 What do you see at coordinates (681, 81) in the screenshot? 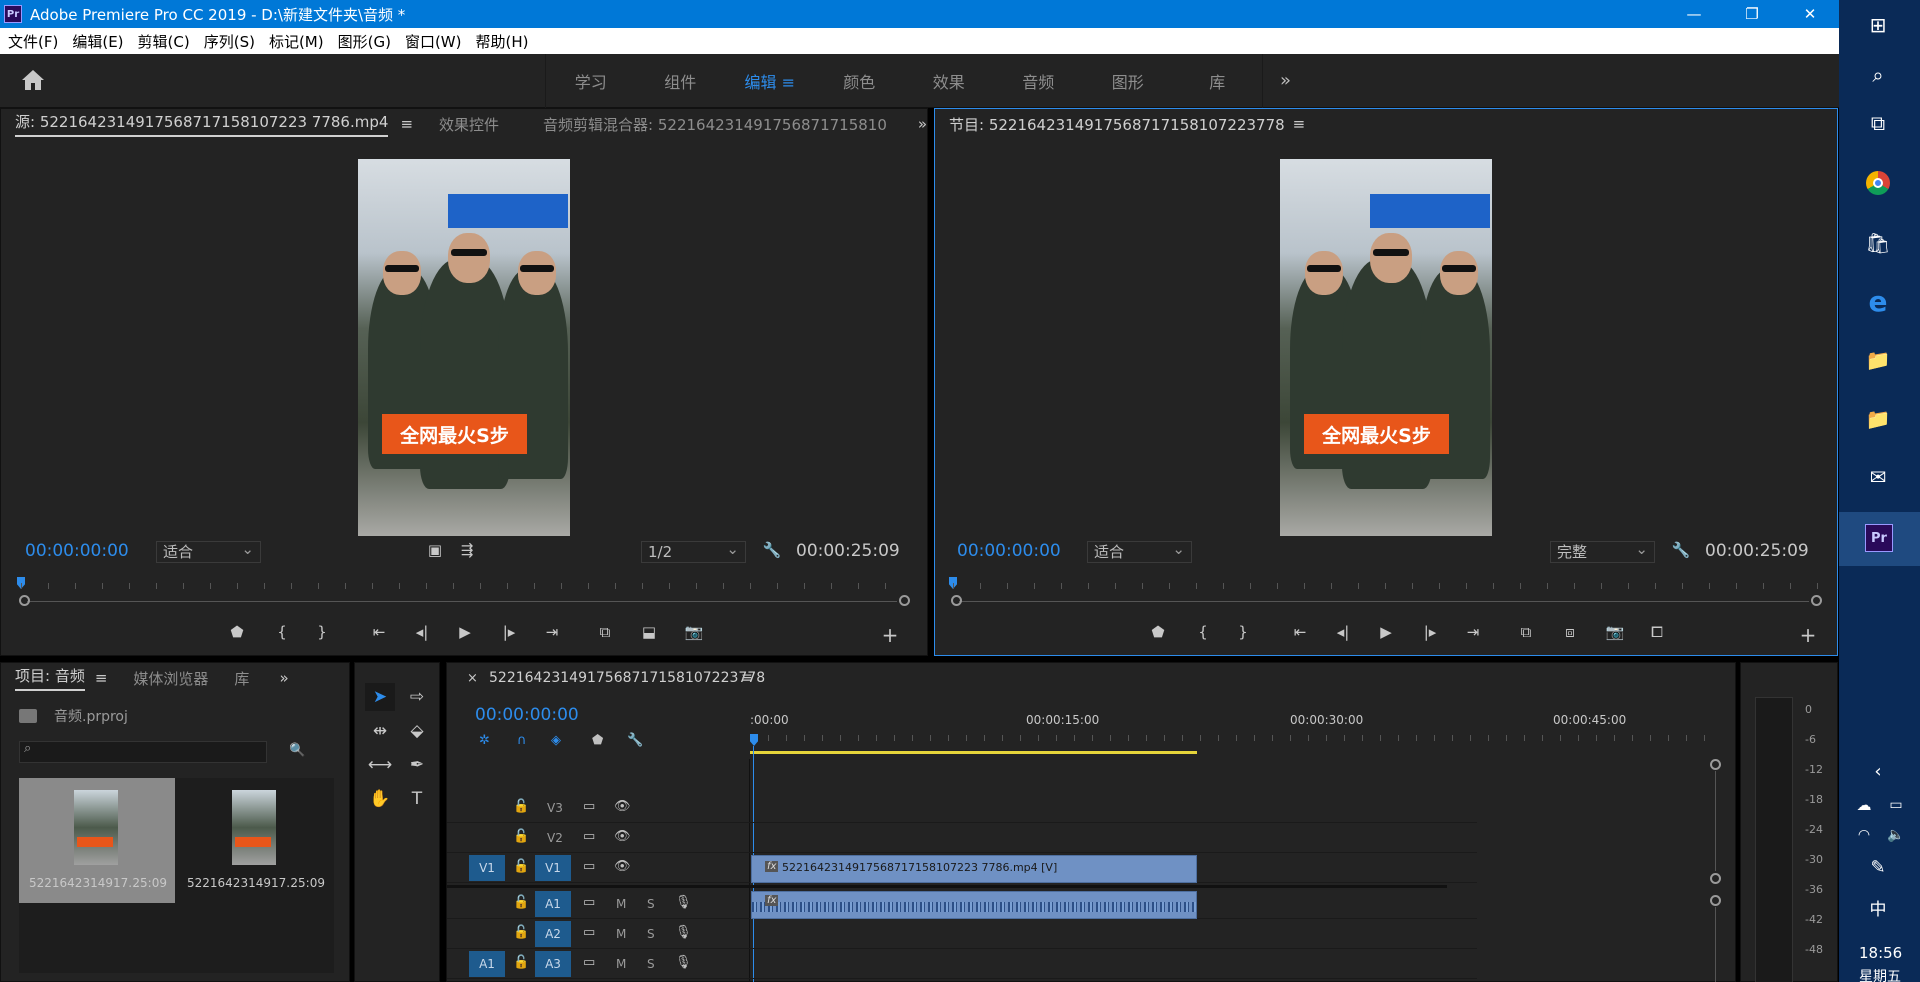
I see `workspace-tab-assembly: 组件` at bounding box center [681, 81].